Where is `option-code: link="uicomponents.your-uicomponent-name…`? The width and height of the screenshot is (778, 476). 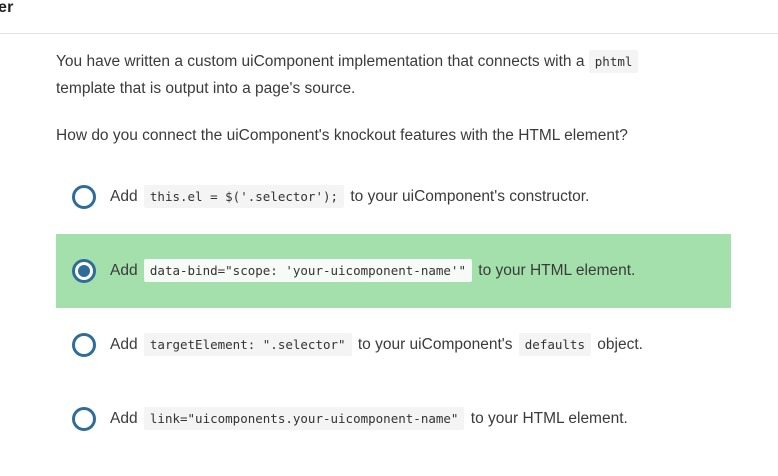 option-code: link="uicomponents.your-uicomponent-name… is located at coordinates (304, 418).